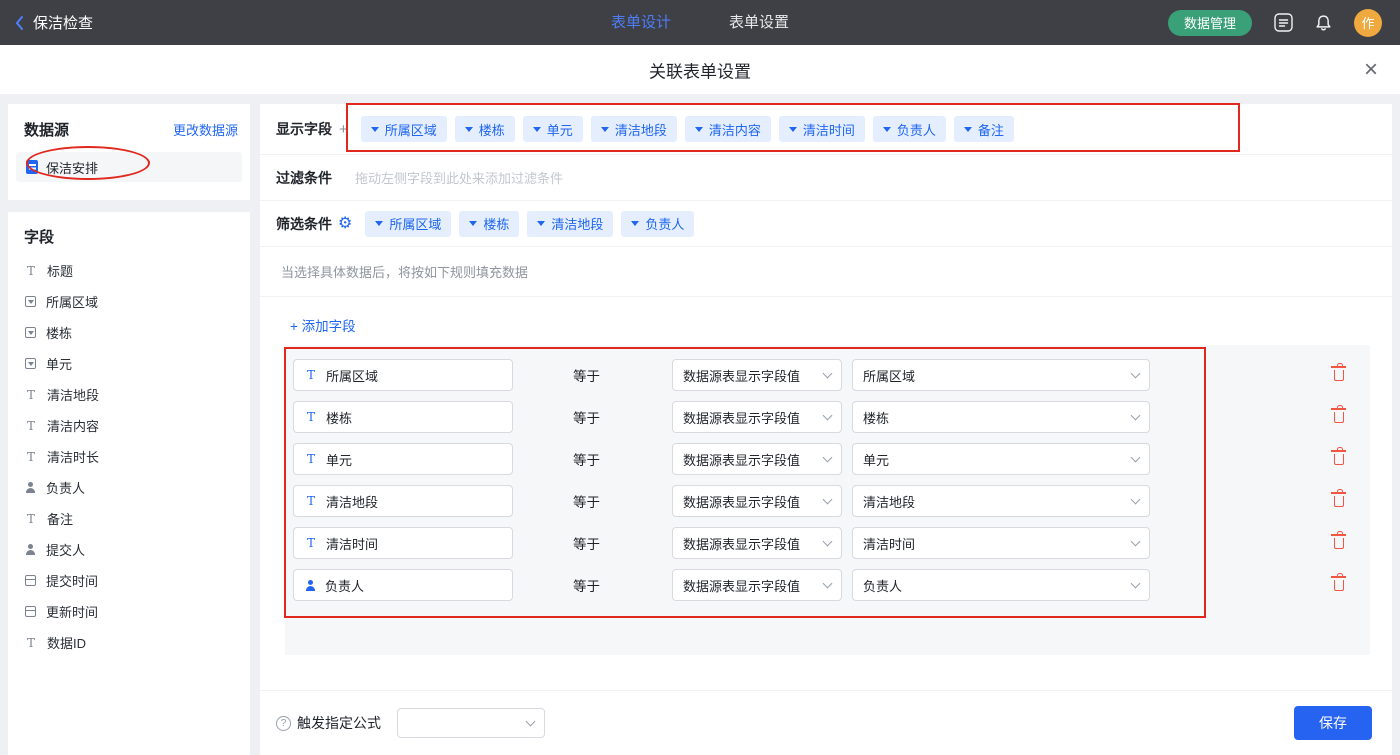 The height and width of the screenshot is (755, 1400). What do you see at coordinates (129, 580) in the screenshot?
I see `sidebar-field-item: 提交时间` at bounding box center [129, 580].